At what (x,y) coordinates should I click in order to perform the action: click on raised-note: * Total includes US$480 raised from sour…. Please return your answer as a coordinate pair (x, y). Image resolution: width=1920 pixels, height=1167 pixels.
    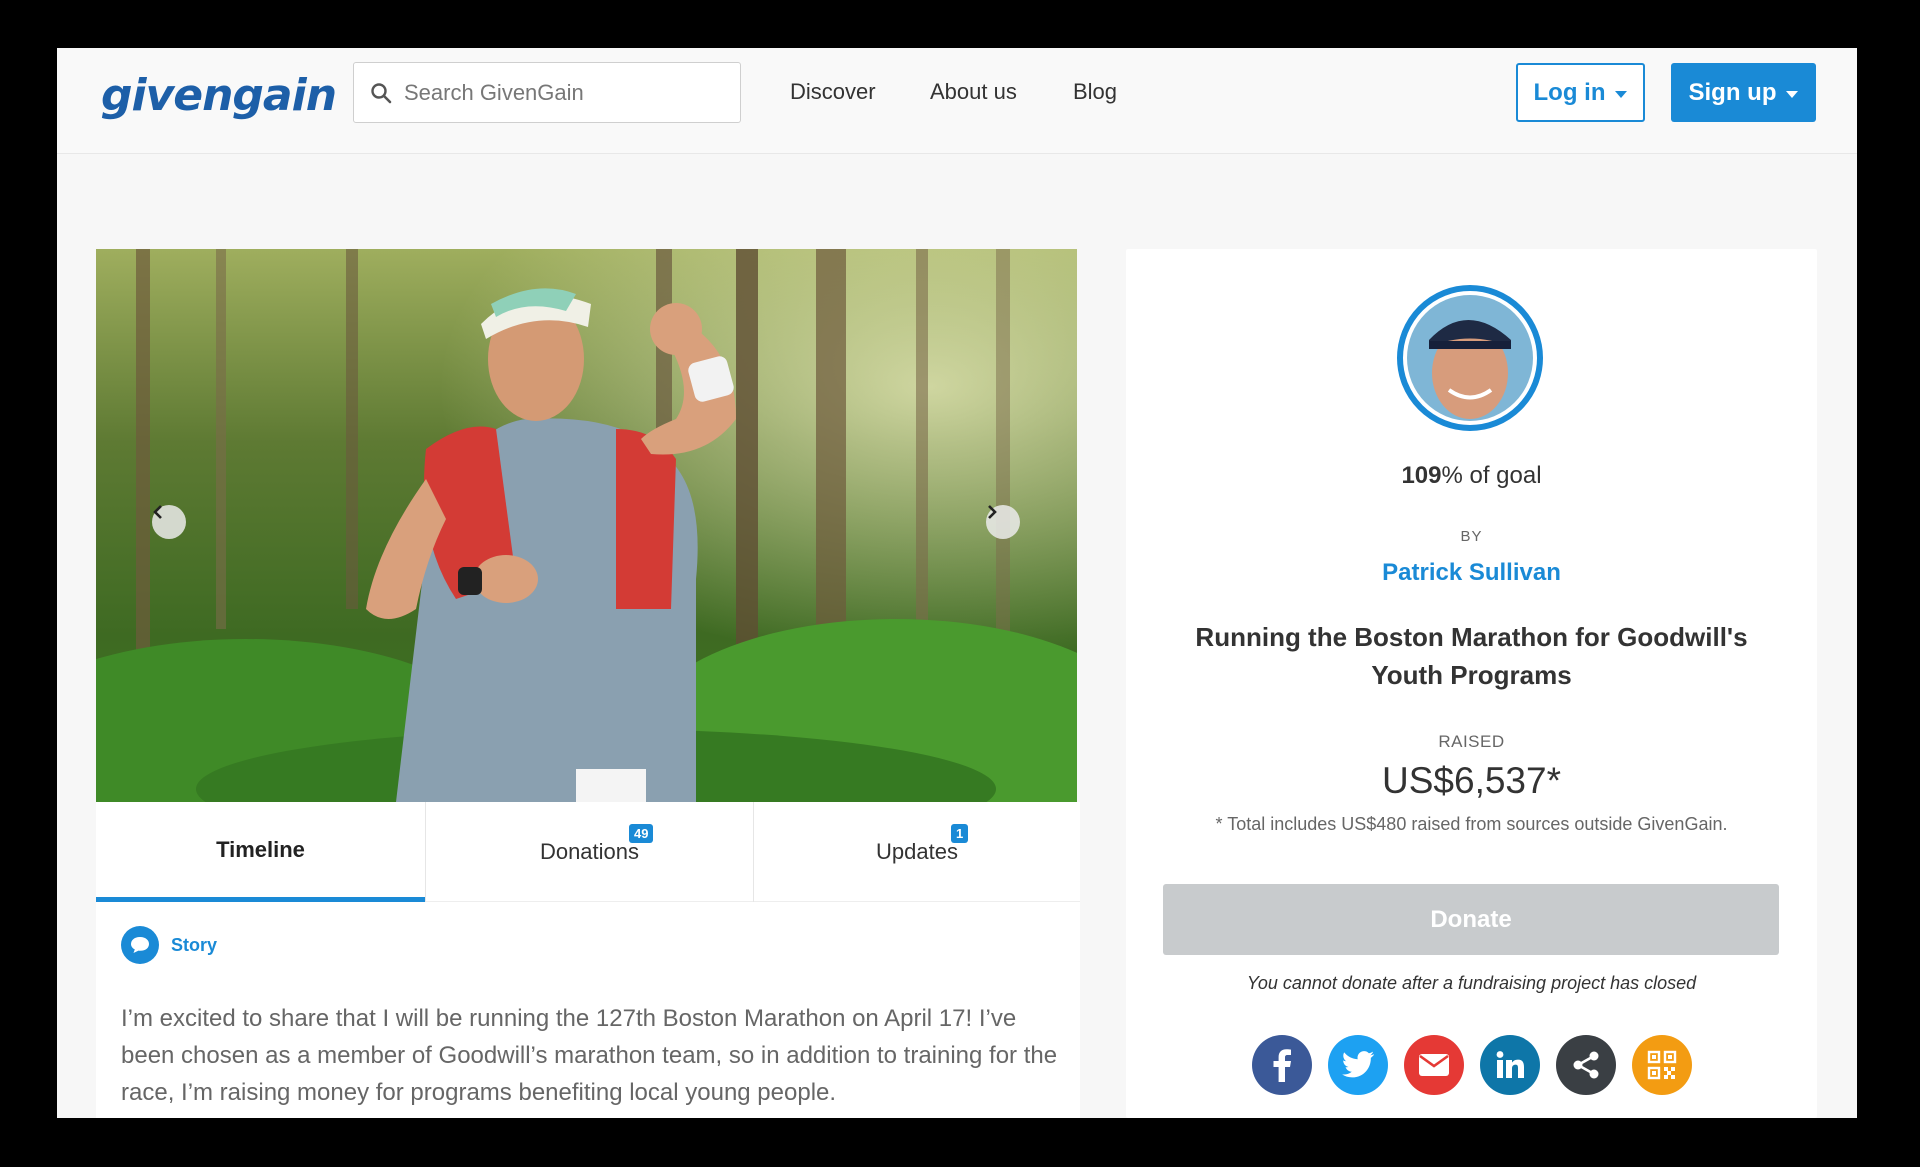
    Looking at the image, I should click on (1471, 824).